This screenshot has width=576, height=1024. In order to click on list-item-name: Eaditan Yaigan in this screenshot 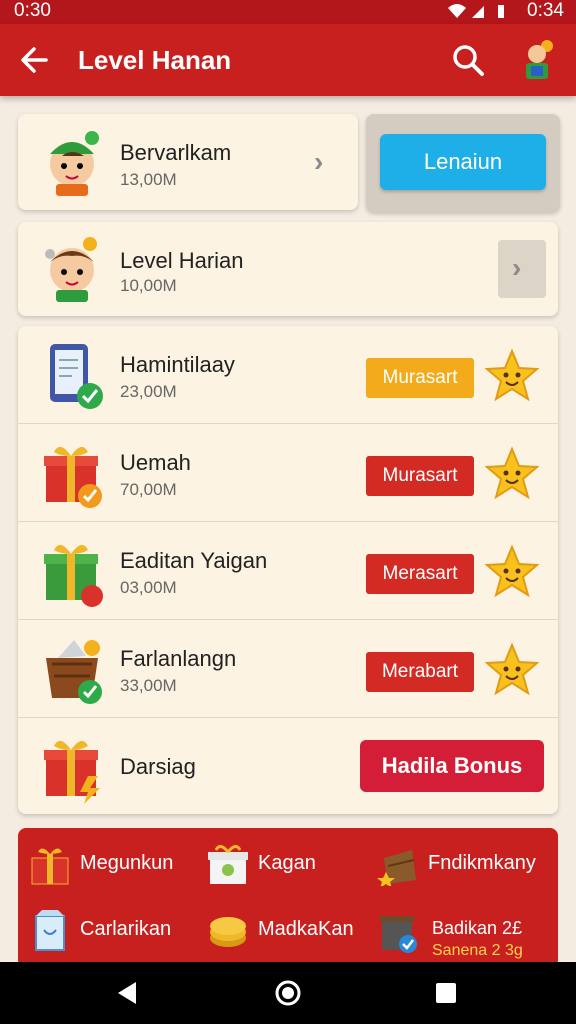, I will do `click(194, 560)`.